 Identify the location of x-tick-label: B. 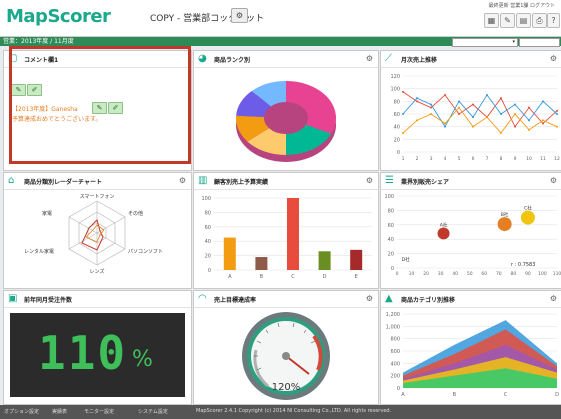
(262, 277).